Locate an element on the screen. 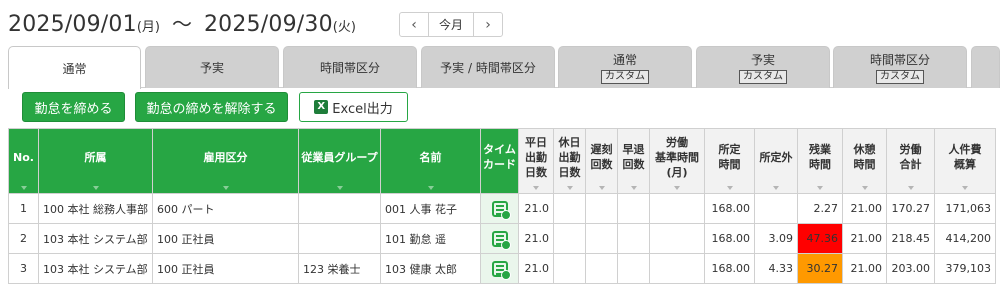 The width and height of the screenshot is (1000, 294). tab-normal: 通常 is located at coordinates (74, 67).